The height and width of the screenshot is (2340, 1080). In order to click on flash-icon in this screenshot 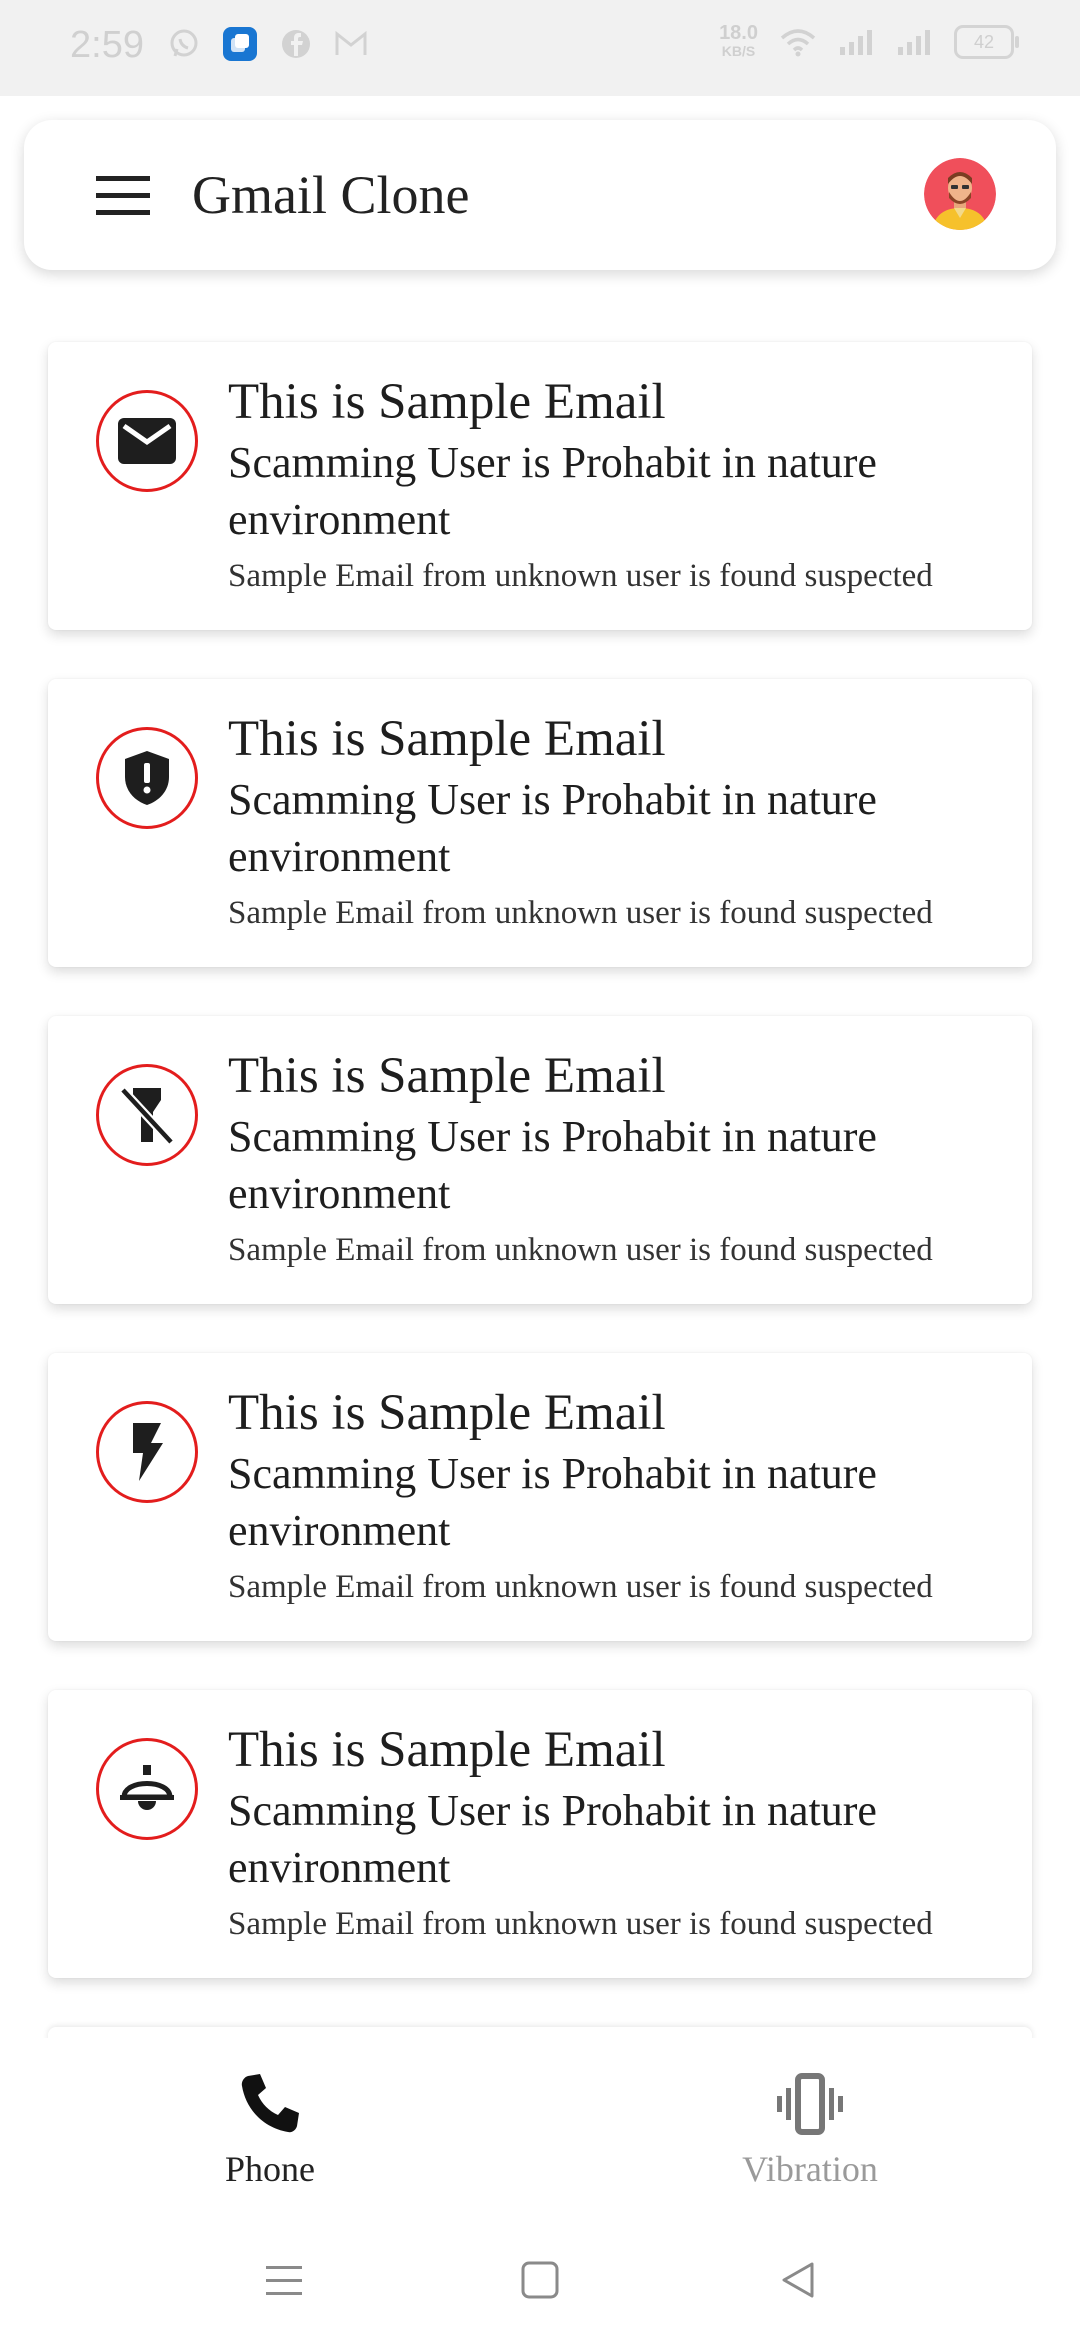, I will do `click(148, 1452)`.